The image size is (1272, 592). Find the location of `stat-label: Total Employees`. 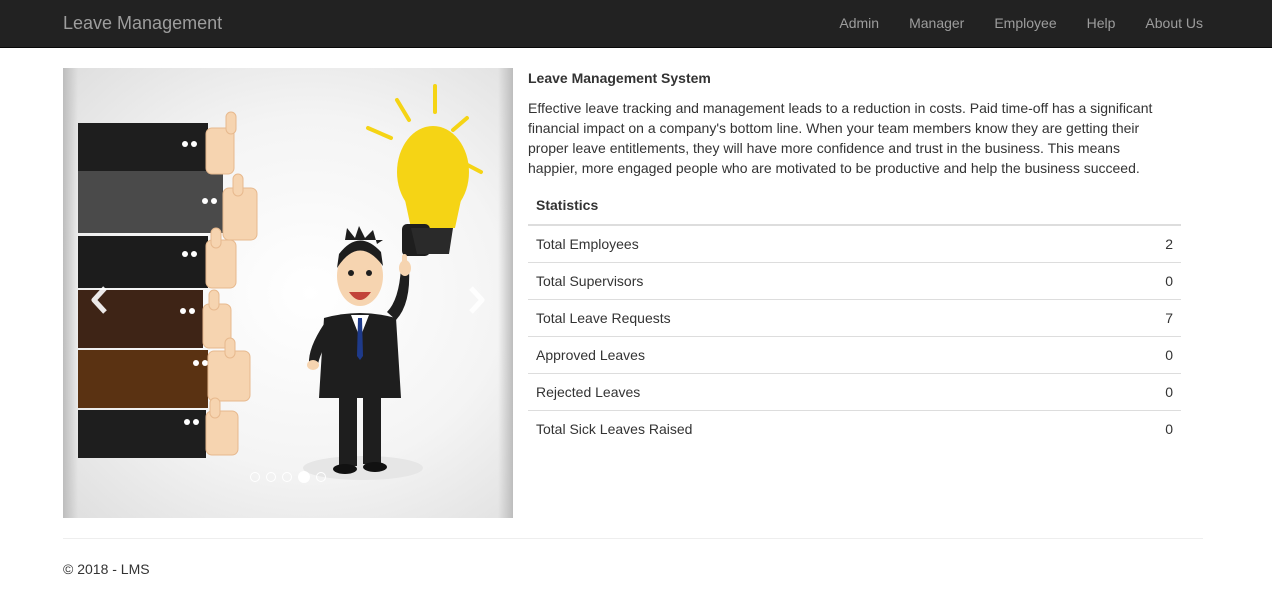

stat-label: Total Employees is located at coordinates (815, 244).